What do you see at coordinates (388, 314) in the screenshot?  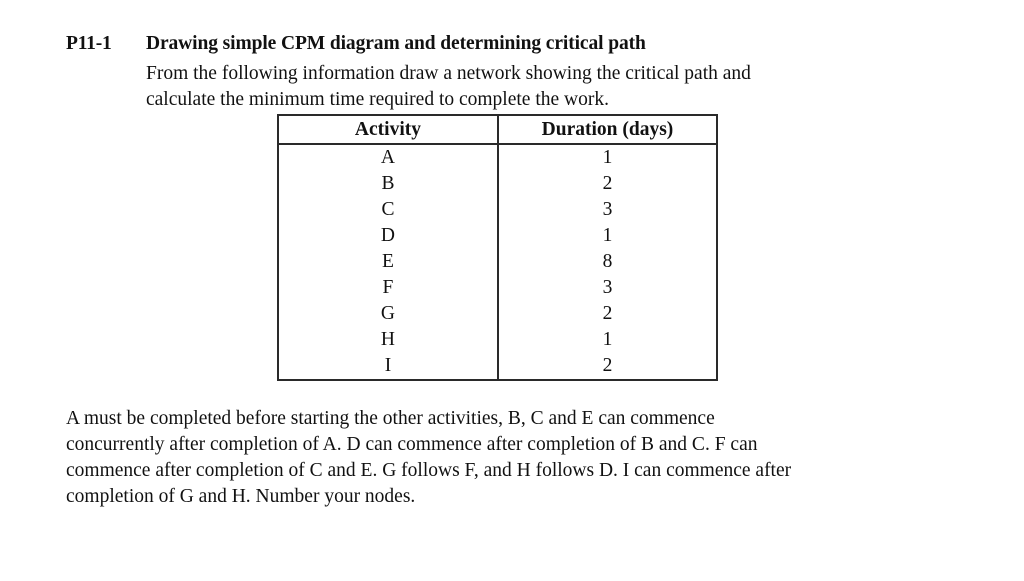 I see `cell-activity: G` at bounding box center [388, 314].